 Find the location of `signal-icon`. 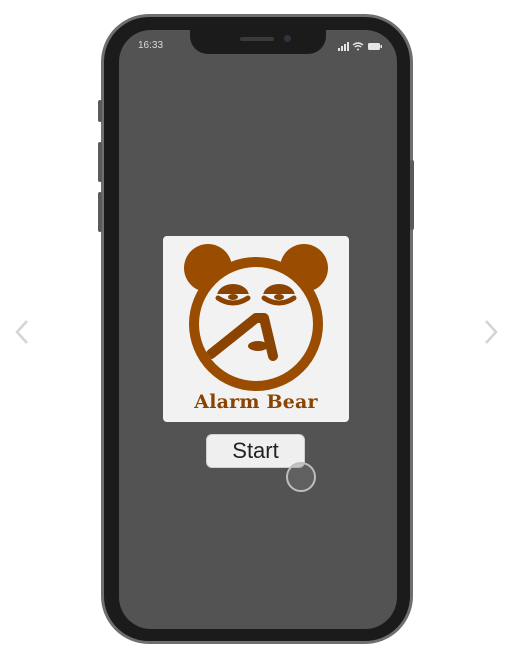

signal-icon is located at coordinates (343, 46).